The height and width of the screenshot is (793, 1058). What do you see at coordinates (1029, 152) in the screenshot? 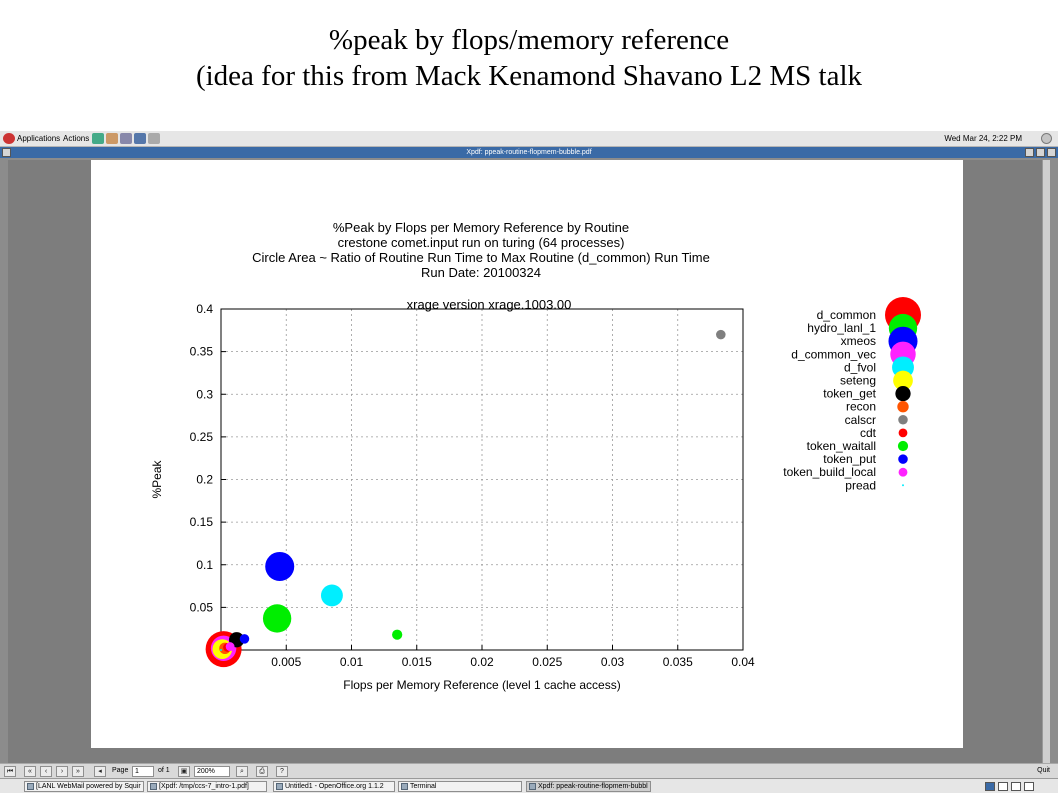
I see `minimize-icon` at bounding box center [1029, 152].